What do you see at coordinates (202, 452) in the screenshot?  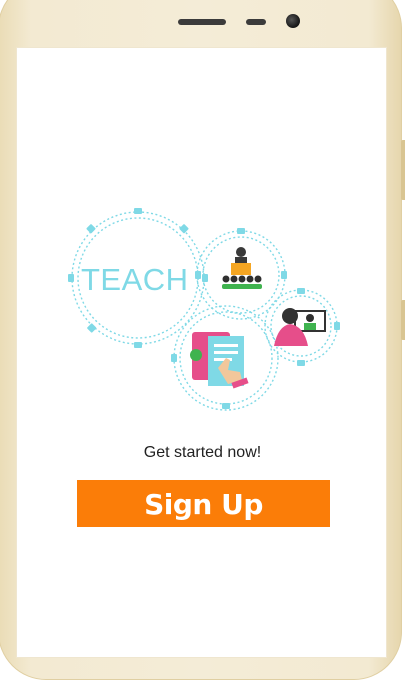 I see `tagline: Get started now!` at bounding box center [202, 452].